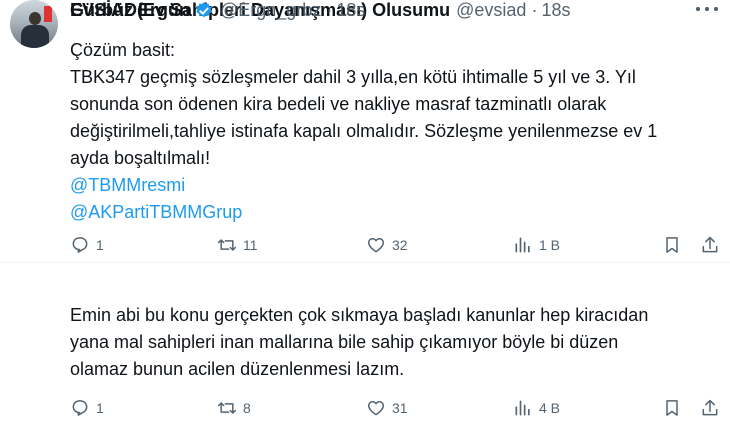 The height and width of the screenshot is (423, 730). Describe the element at coordinates (130, 10) in the screenshot. I see `author-name: Gürbüz Ergün` at that location.